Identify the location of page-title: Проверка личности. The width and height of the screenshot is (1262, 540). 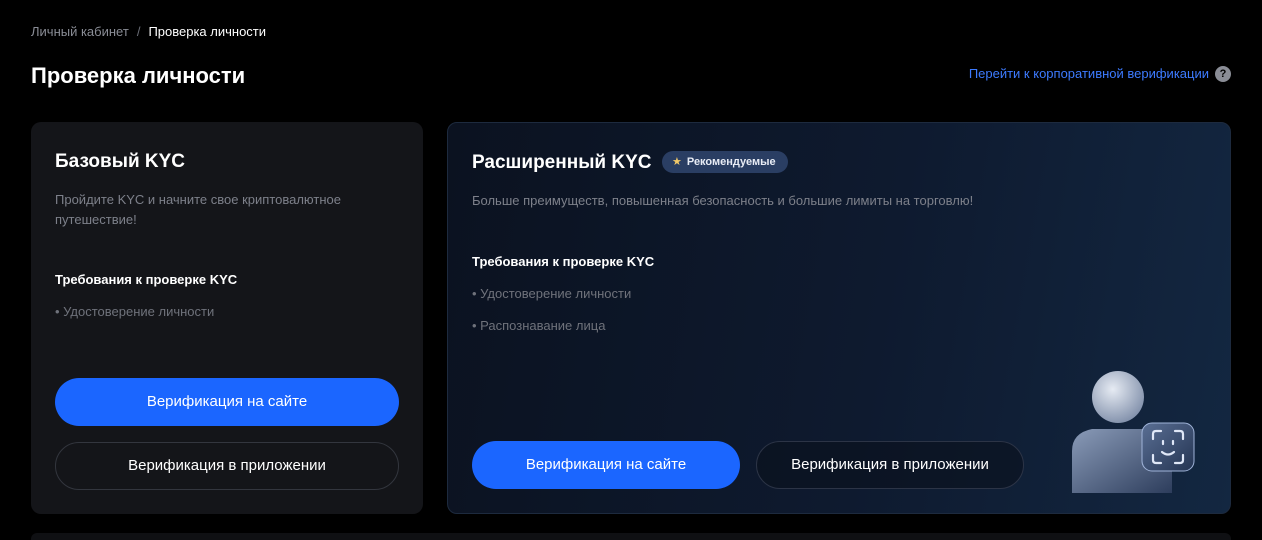
(138, 75).